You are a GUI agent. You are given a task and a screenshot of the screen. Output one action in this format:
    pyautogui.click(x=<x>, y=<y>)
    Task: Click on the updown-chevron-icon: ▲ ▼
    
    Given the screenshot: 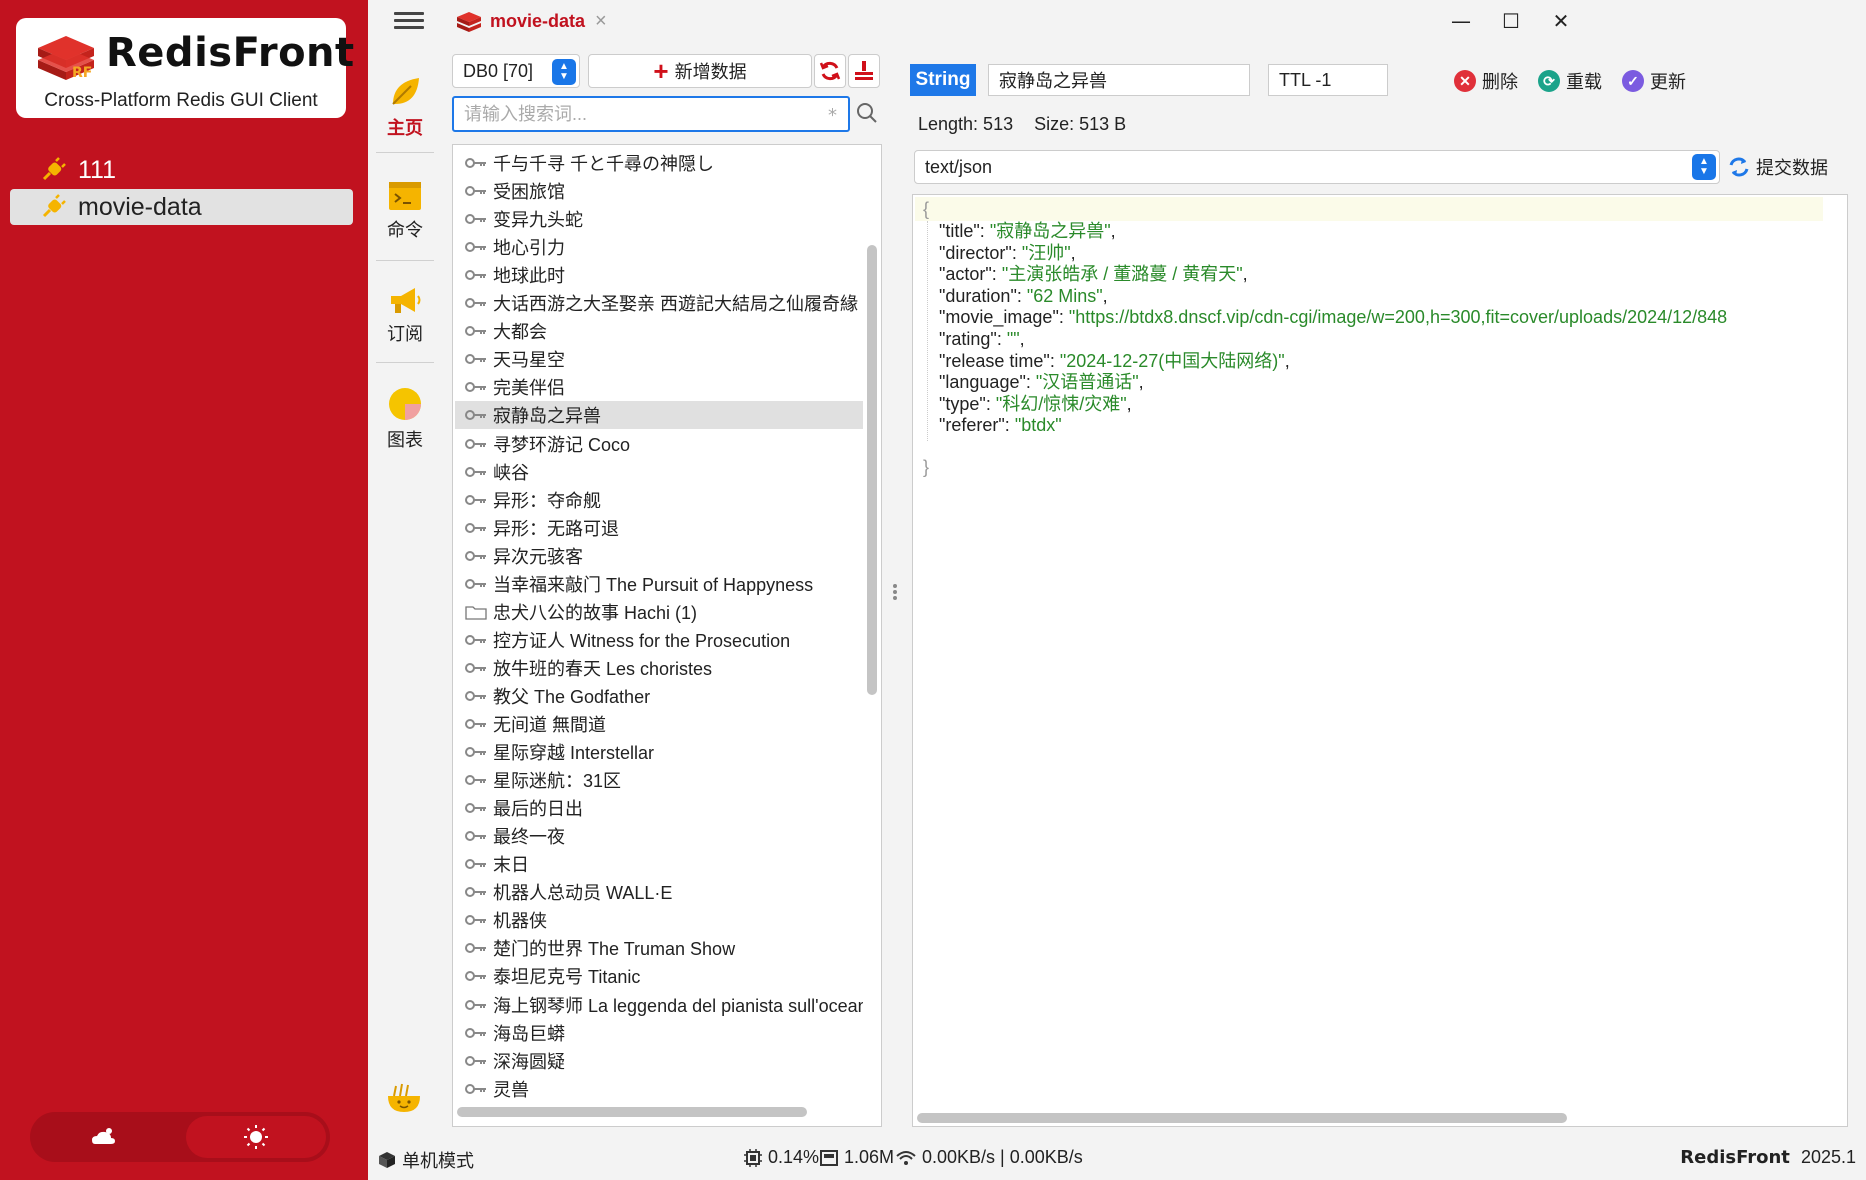 What is the action you would take?
    pyautogui.click(x=1704, y=167)
    